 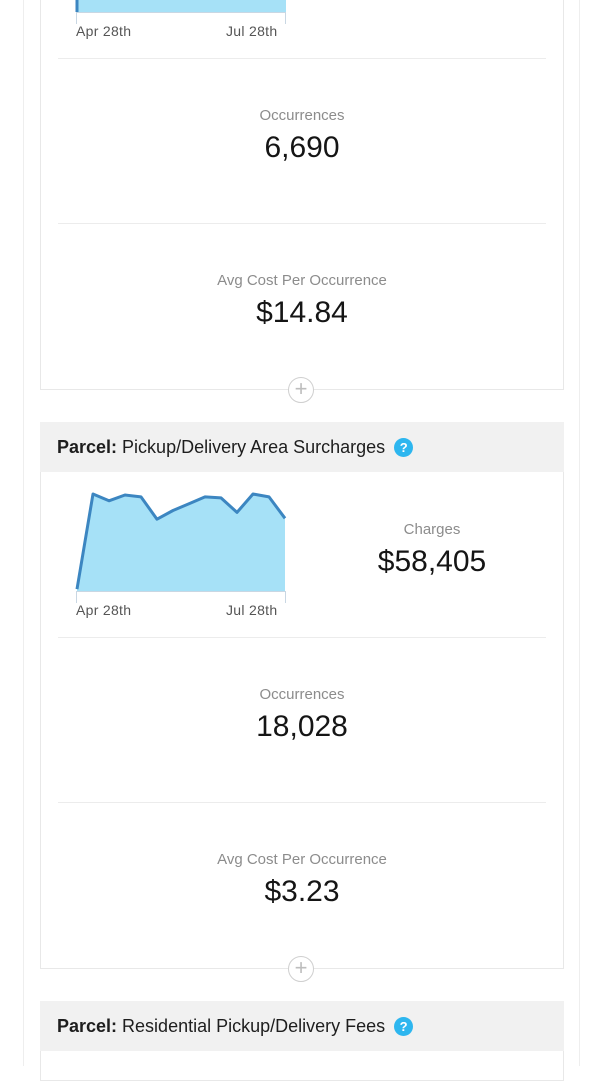 I want to click on avg-cost-value: $14.84, so click(x=302, y=312).